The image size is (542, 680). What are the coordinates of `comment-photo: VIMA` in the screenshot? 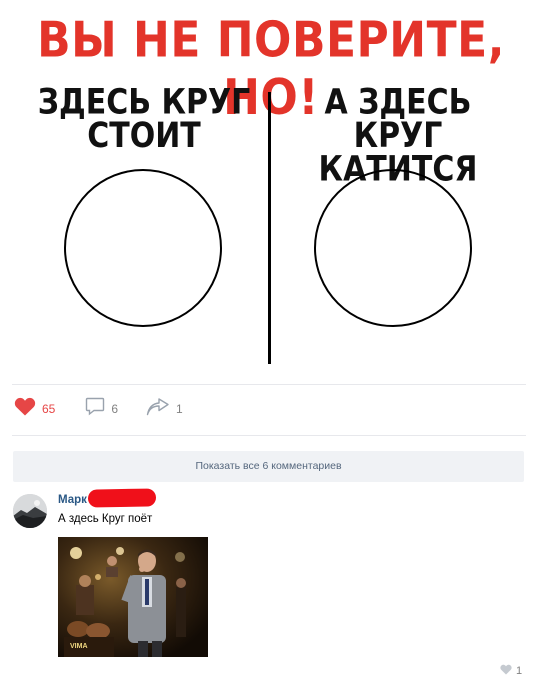 It's located at (133, 597).